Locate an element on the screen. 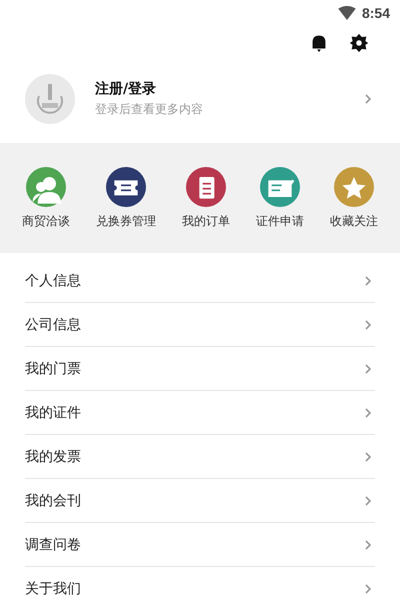 The height and width of the screenshot is (610, 400). settings-icon is located at coordinates (359, 43).